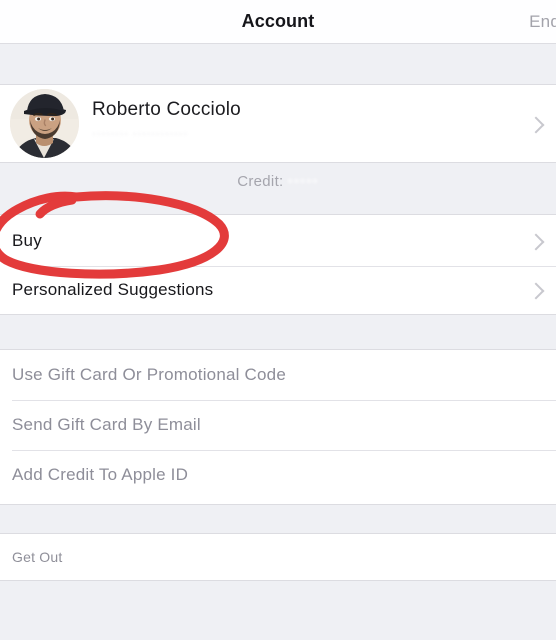 The width and height of the screenshot is (556, 640). I want to click on buy-row-label: Buy, so click(27, 240).